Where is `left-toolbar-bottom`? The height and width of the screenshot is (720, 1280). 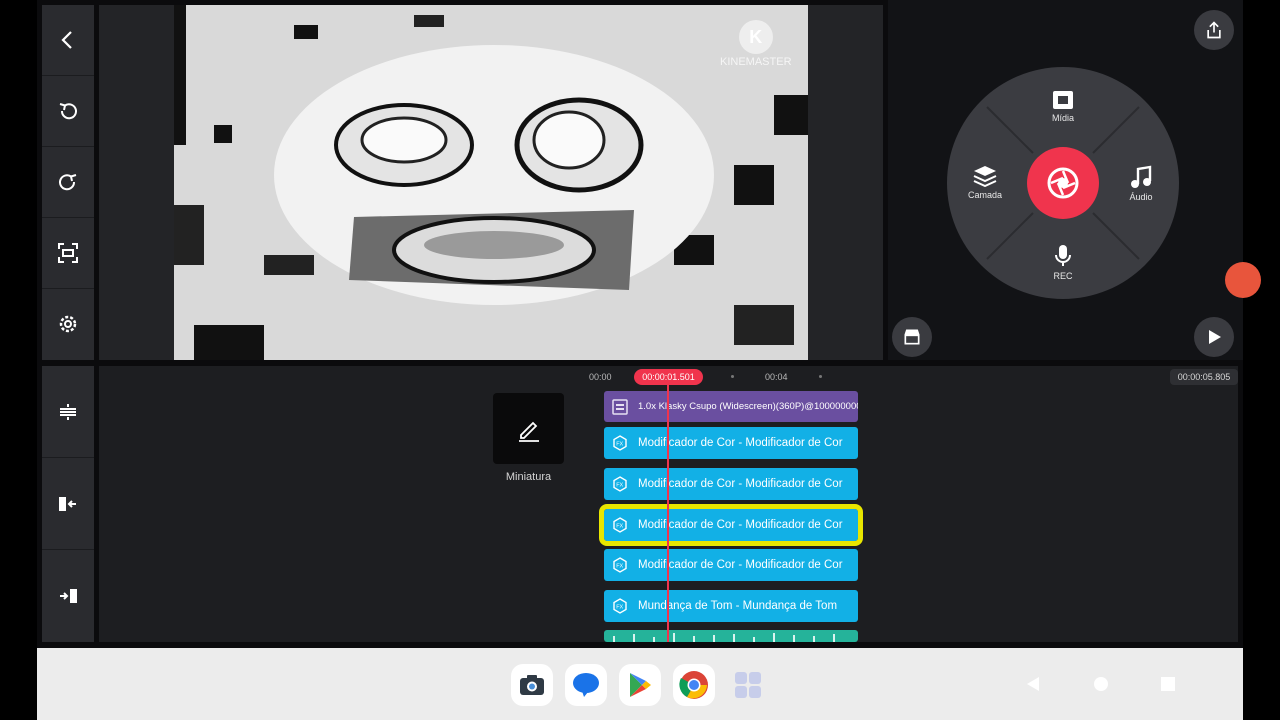
left-toolbar-bottom is located at coordinates (68, 504).